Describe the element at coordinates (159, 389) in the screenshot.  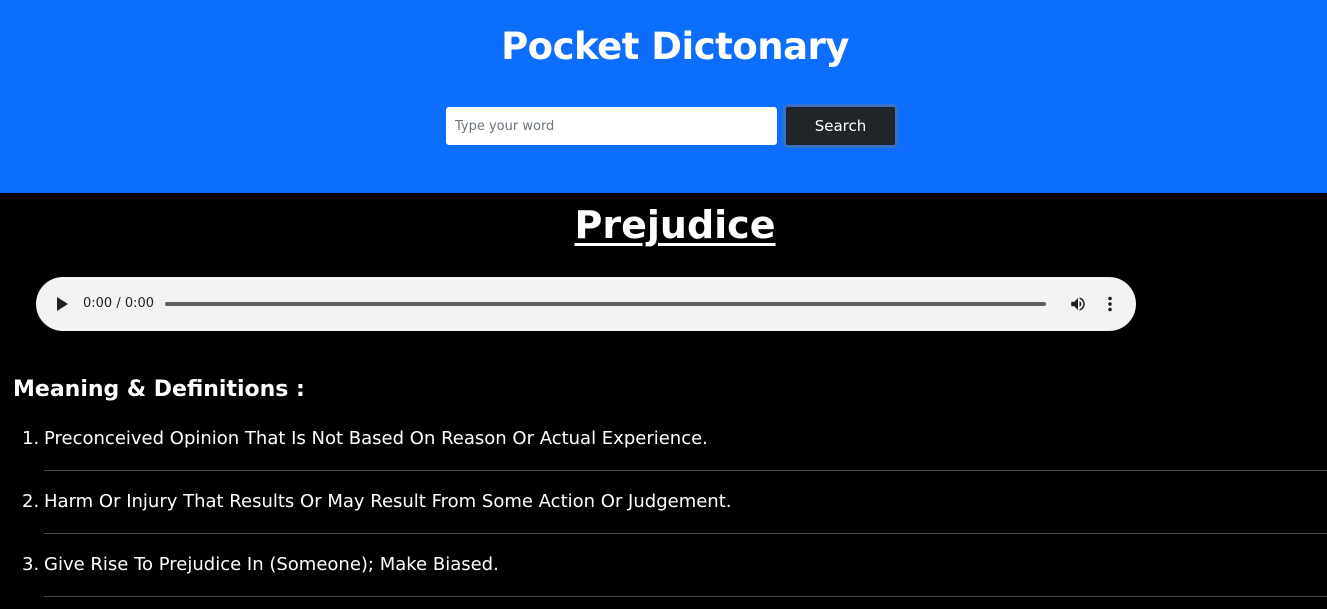
I see `definitions-heading: Meaning & Definitions :` at that location.